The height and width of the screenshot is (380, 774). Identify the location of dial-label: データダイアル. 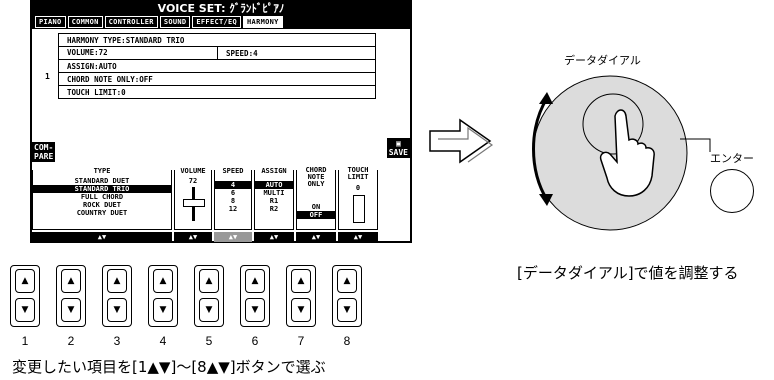
(602, 60).